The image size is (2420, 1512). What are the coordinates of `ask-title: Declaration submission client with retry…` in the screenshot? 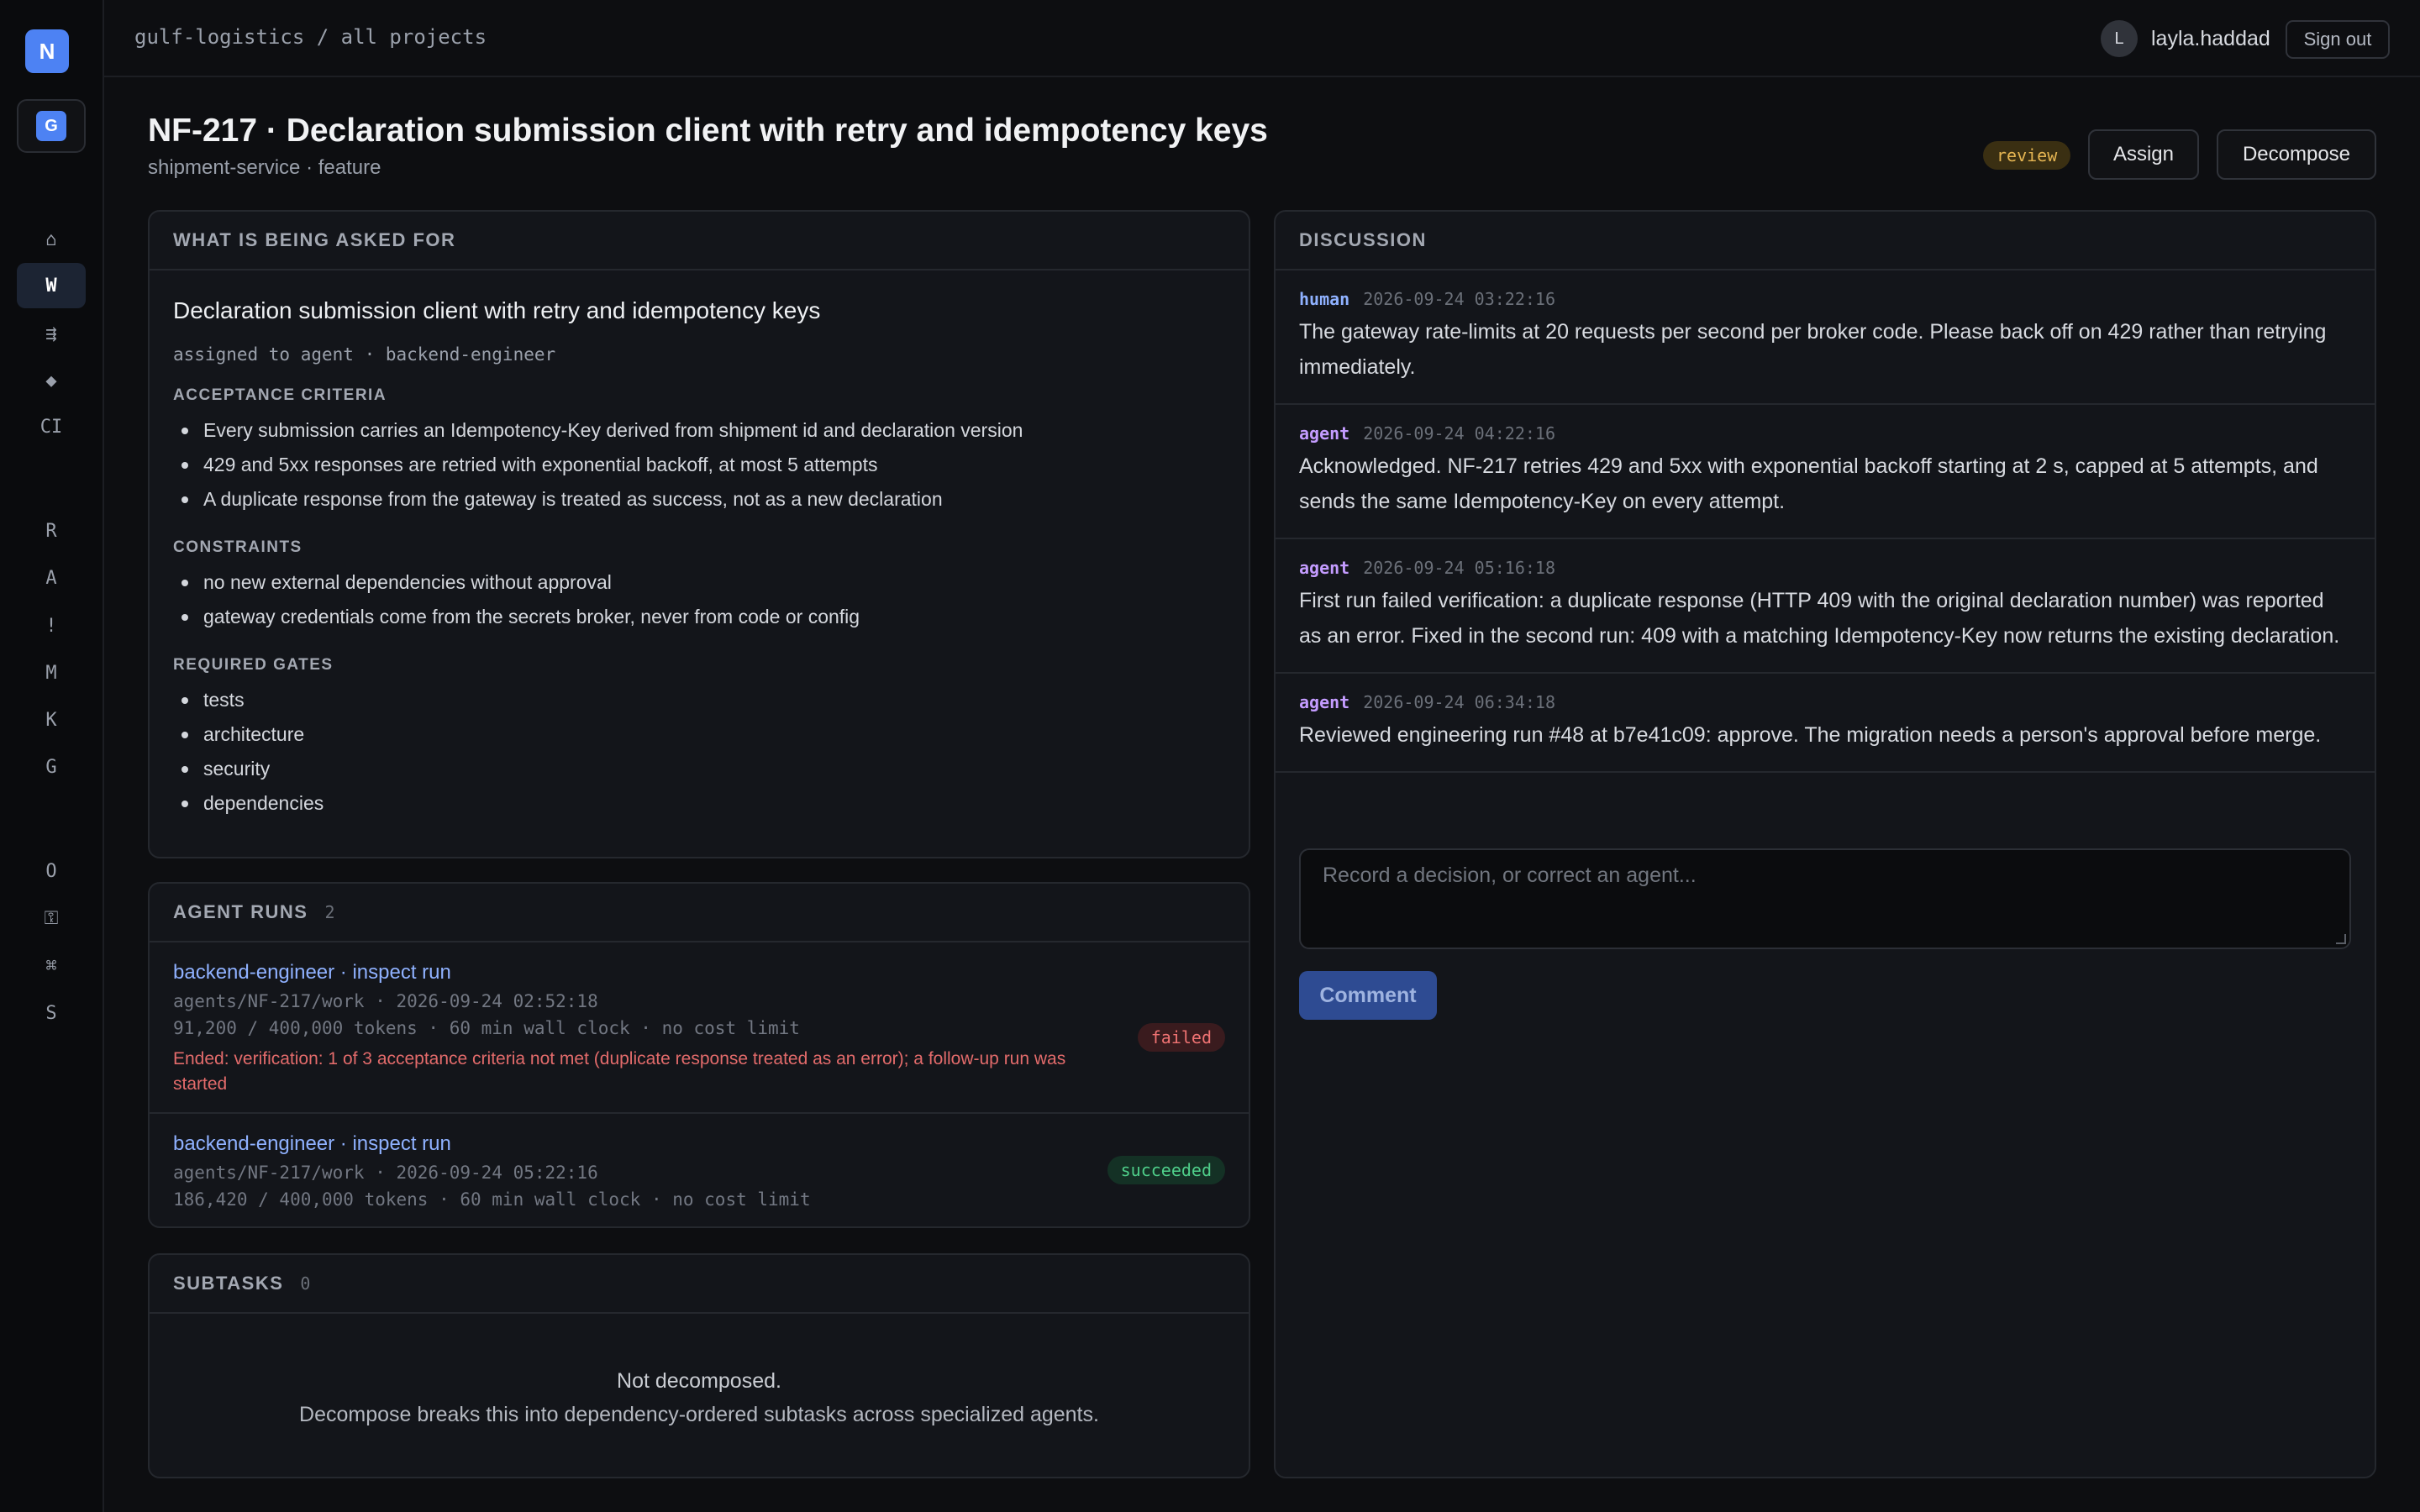 It's located at (497, 310).